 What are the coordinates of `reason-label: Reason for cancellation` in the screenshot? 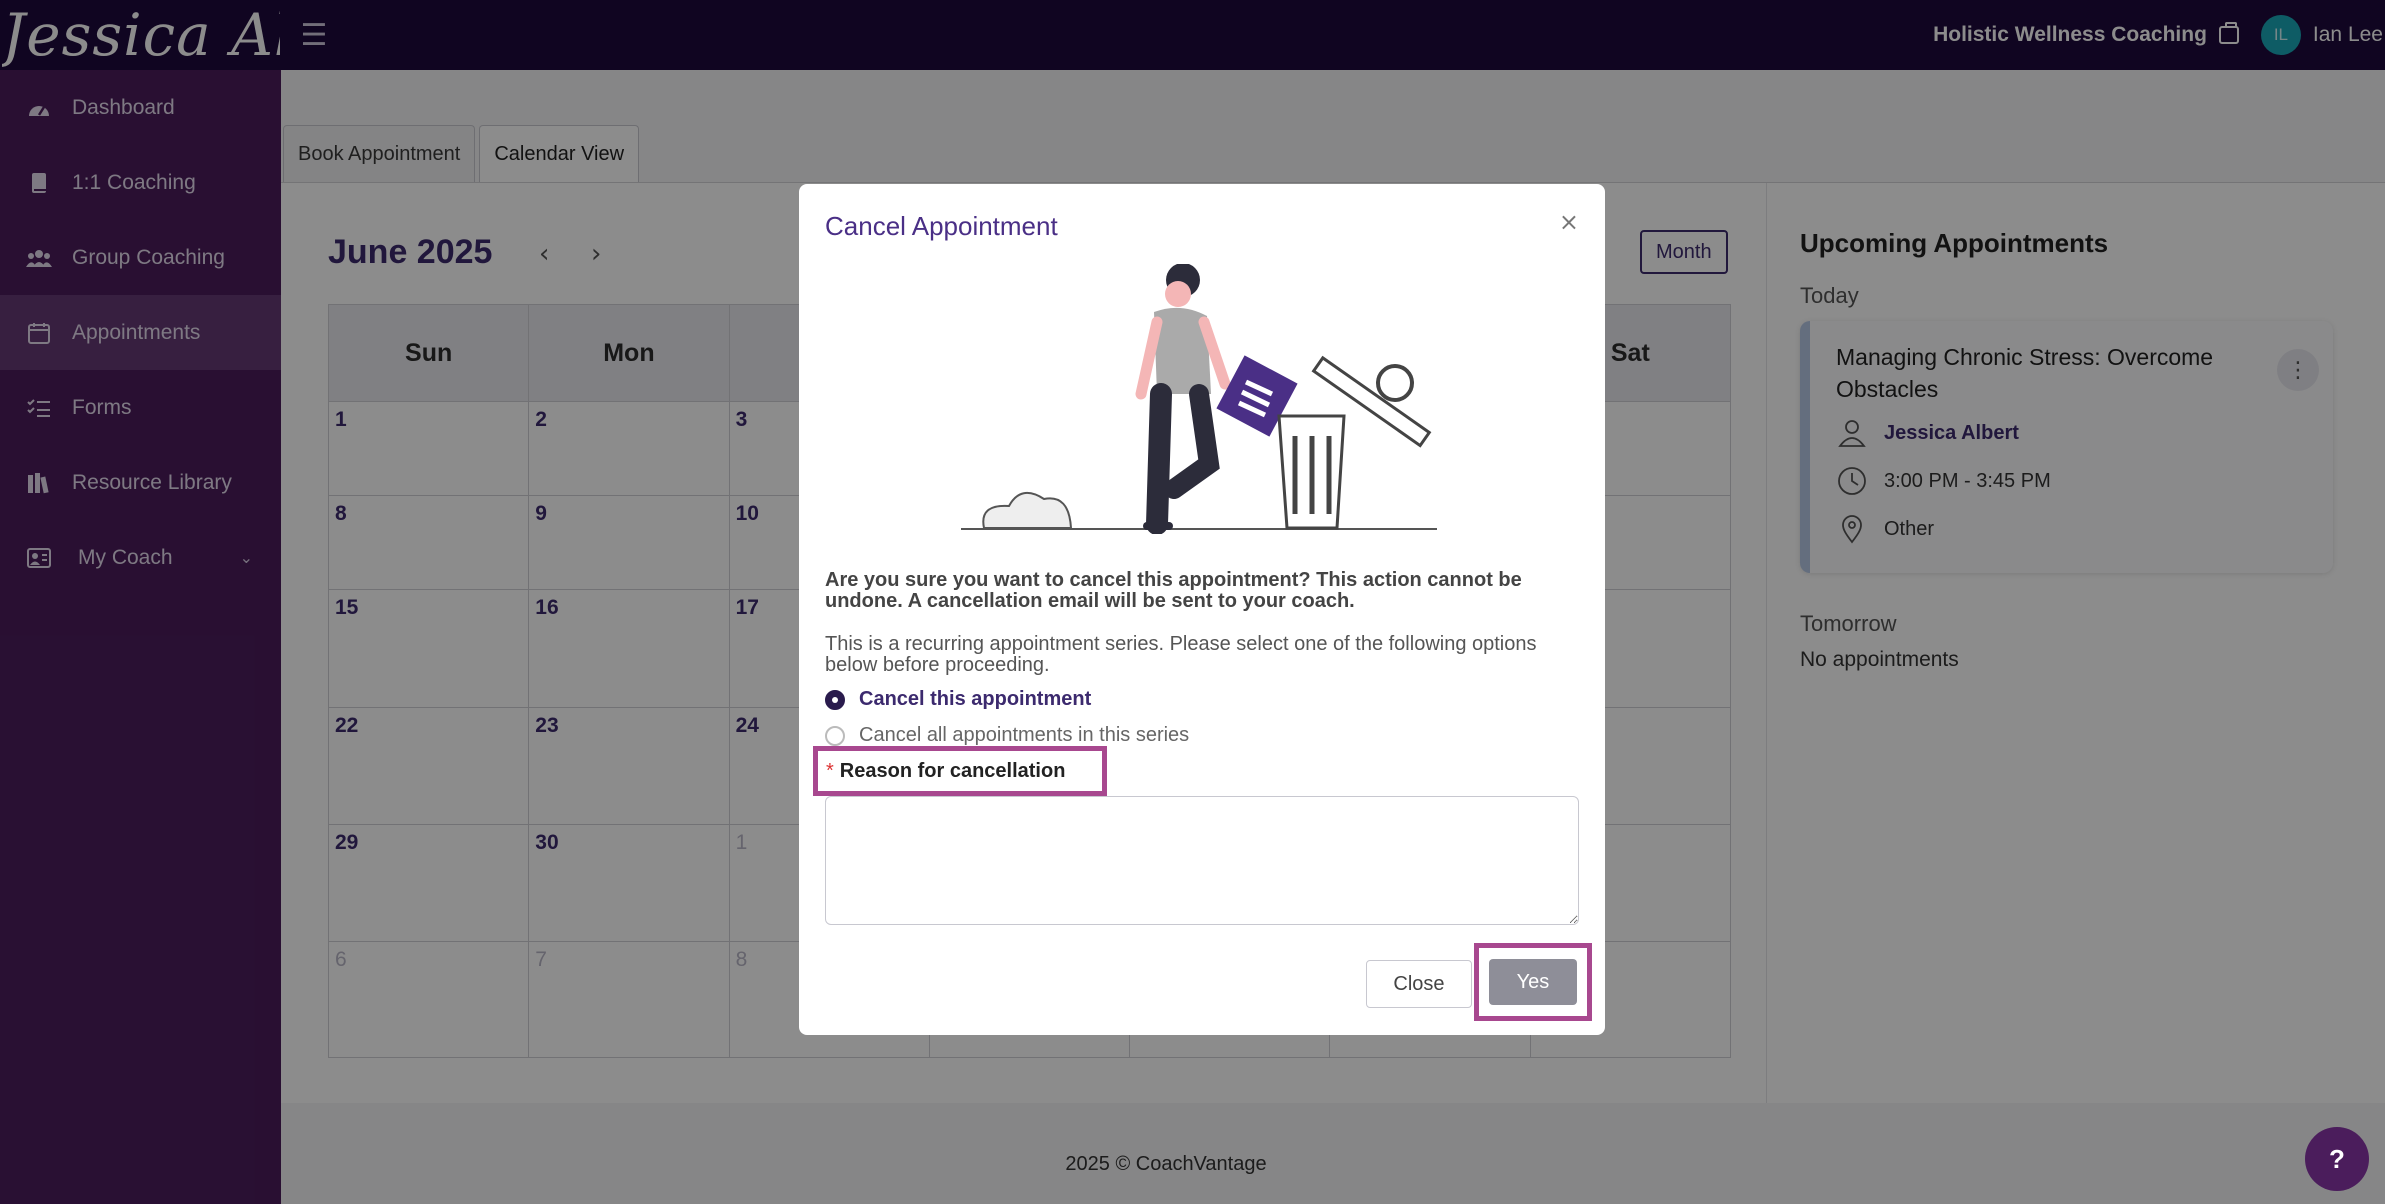 It's located at (952, 770).